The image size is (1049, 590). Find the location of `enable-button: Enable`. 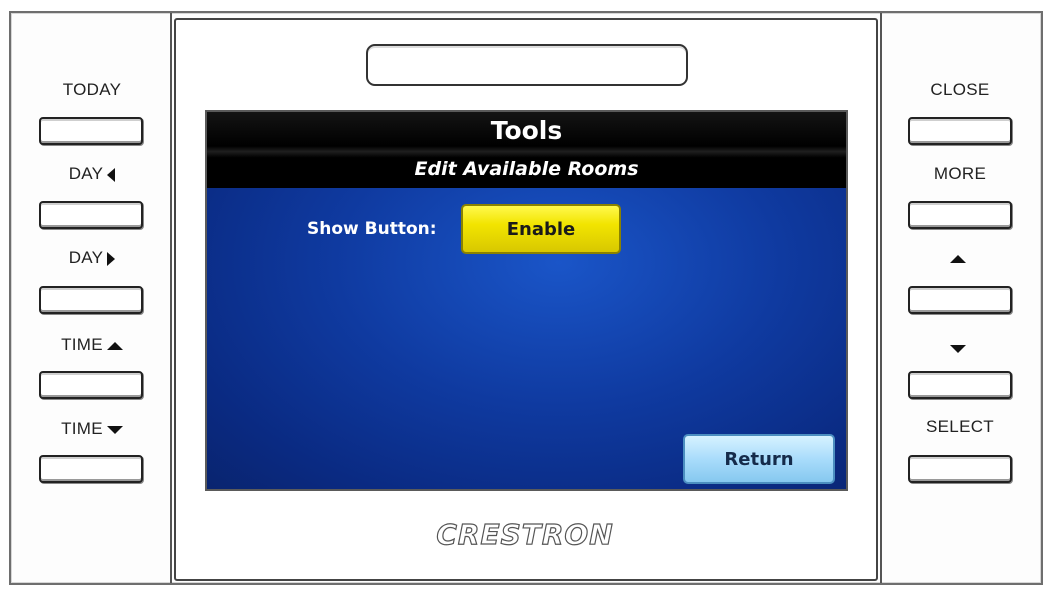

enable-button: Enable is located at coordinates (541, 229).